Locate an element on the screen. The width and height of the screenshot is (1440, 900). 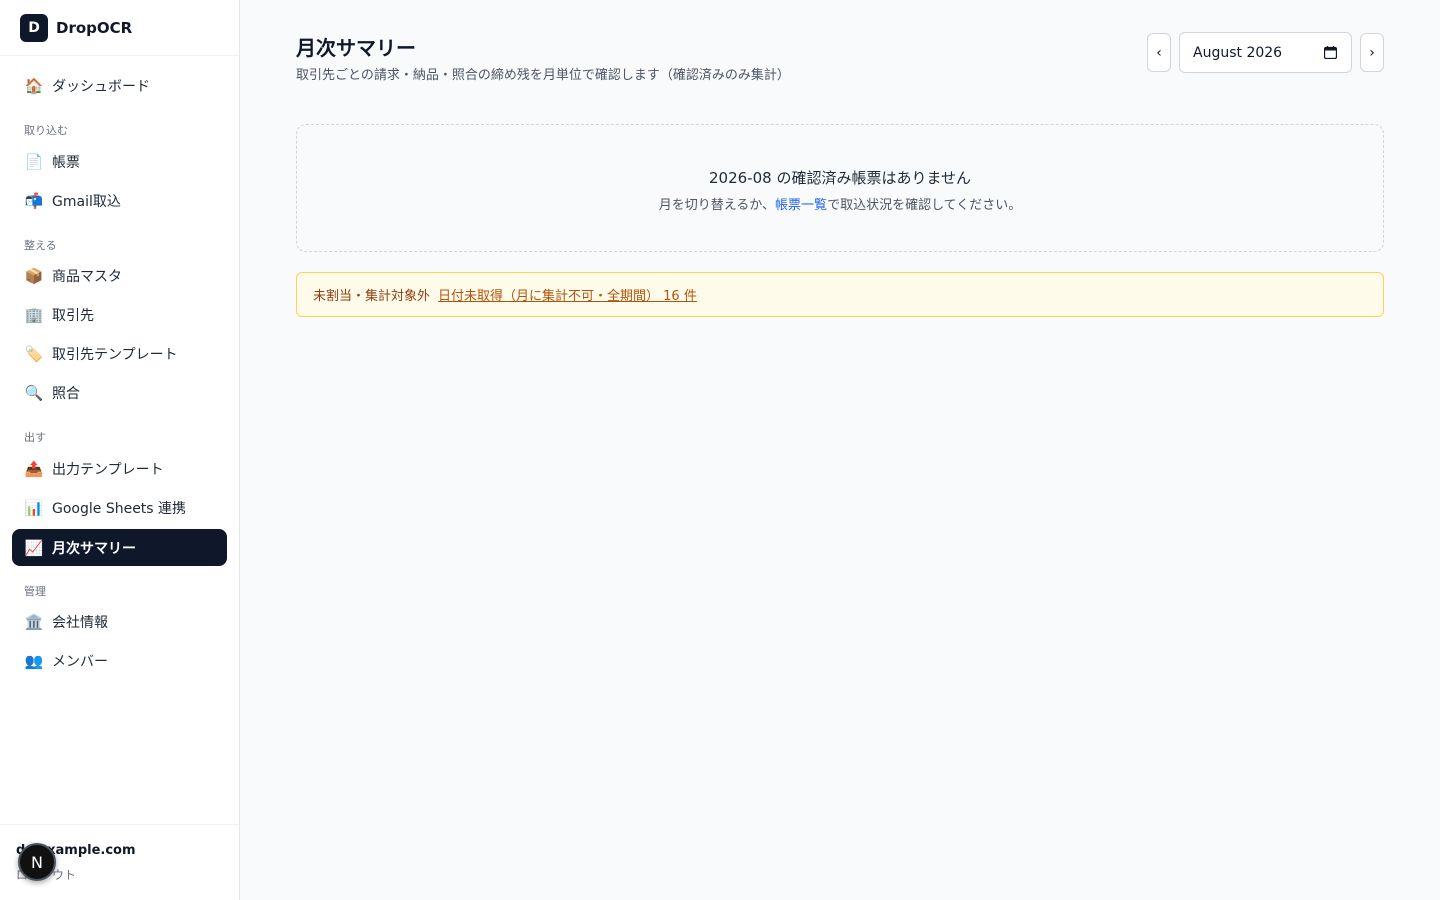
sidebar-item-gmail-import: 📬 Gmail取込 is located at coordinates (119, 200).